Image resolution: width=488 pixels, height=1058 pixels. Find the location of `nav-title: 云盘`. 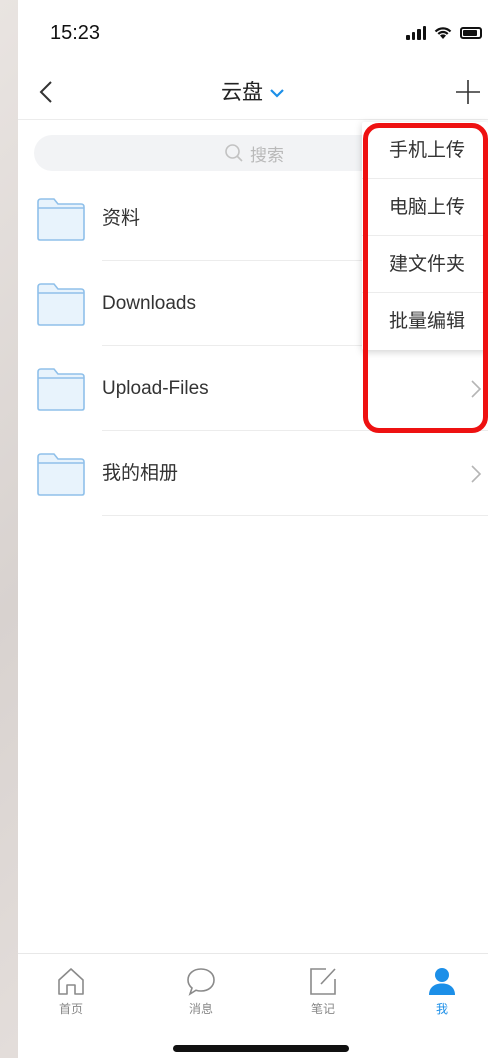

nav-title: 云盘 is located at coordinates (253, 91).